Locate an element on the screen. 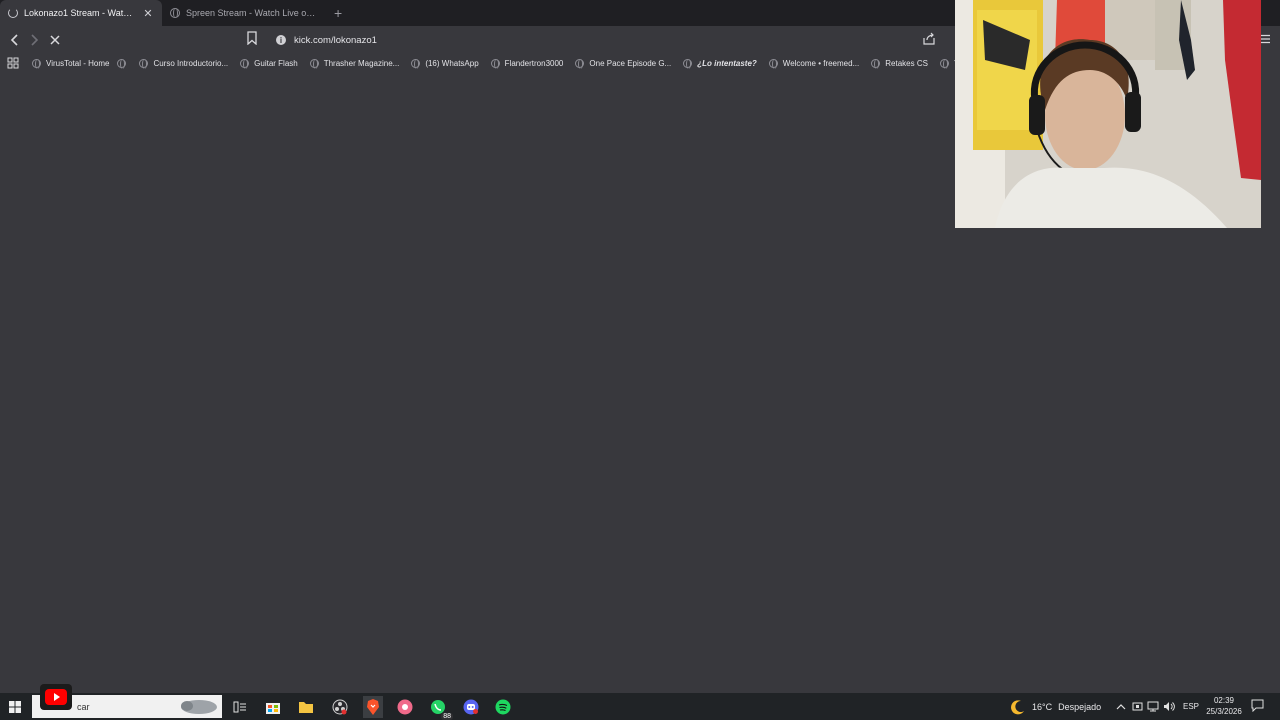 Image resolution: width=1280 pixels, height=720 pixels. bookmark-icon is located at coordinates (252, 38).